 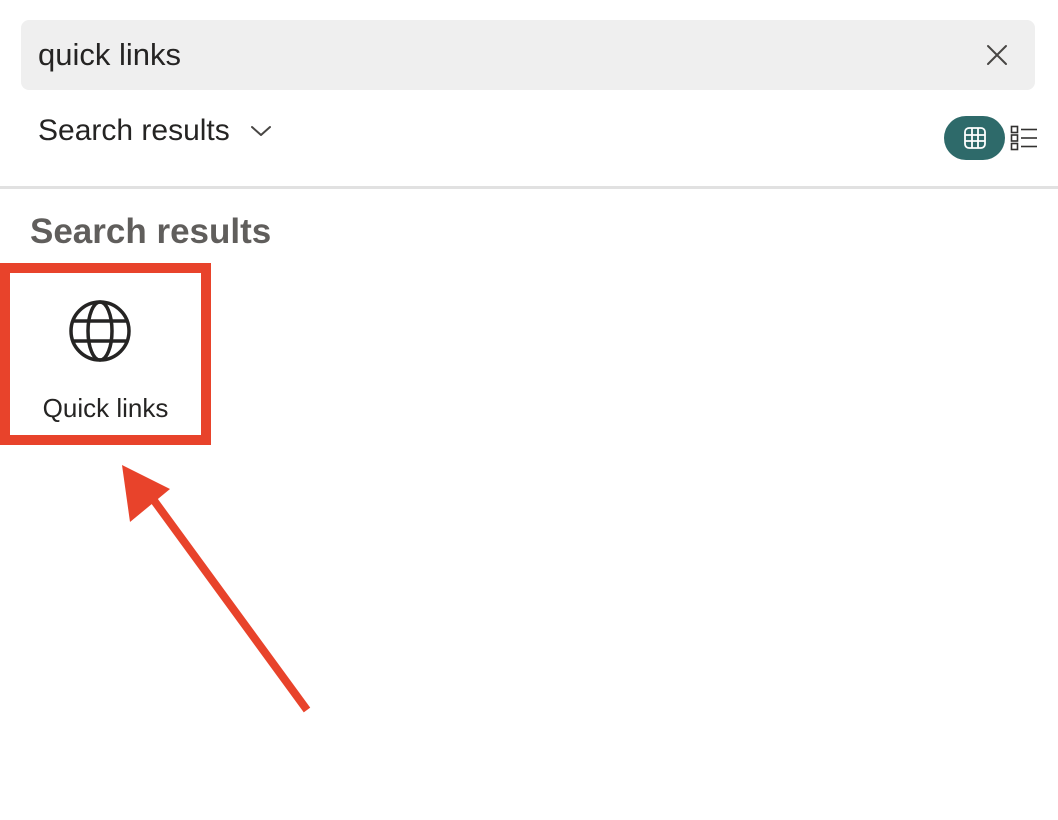 What do you see at coordinates (100, 331) in the screenshot?
I see `globe-icon` at bounding box center [100, 331].